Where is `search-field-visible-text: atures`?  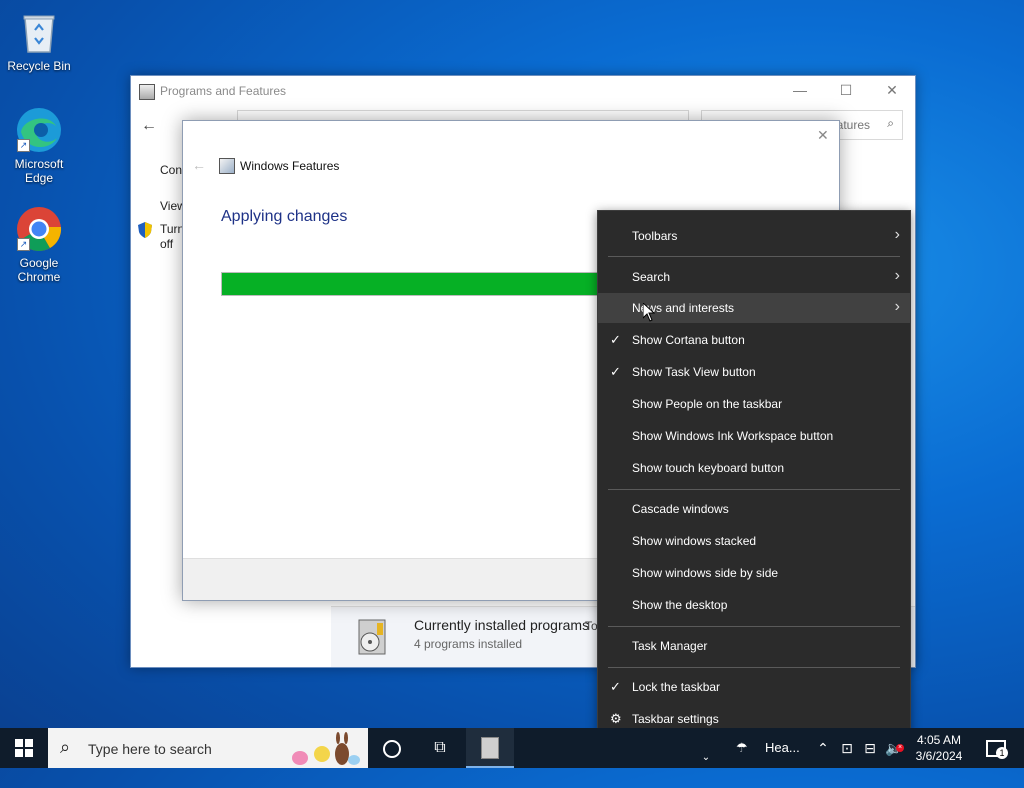
search-field-visible-text: atures is located at coordinates (853, 125).